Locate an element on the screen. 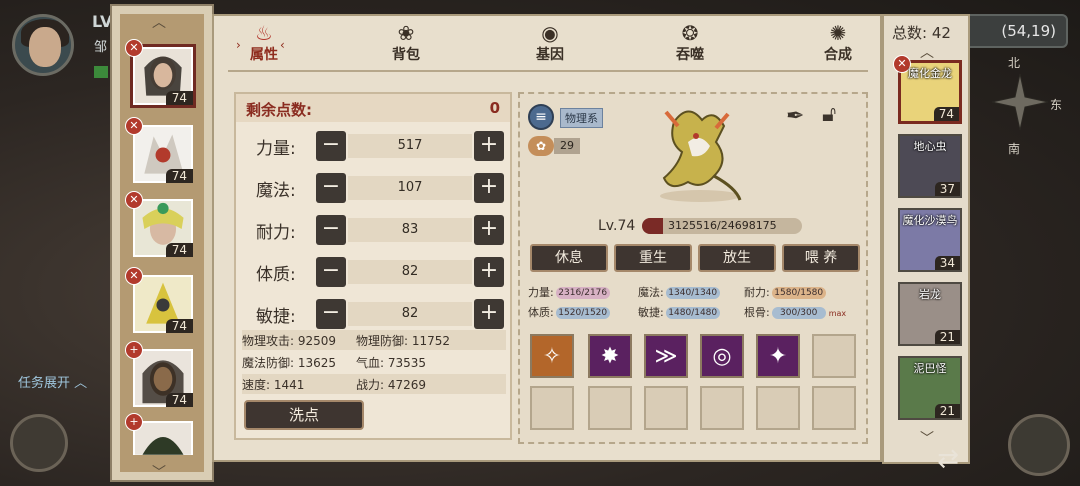 This screenshot has height=486, width=1080. feed-button: 喂 养 is located at coordinates (821, 258).